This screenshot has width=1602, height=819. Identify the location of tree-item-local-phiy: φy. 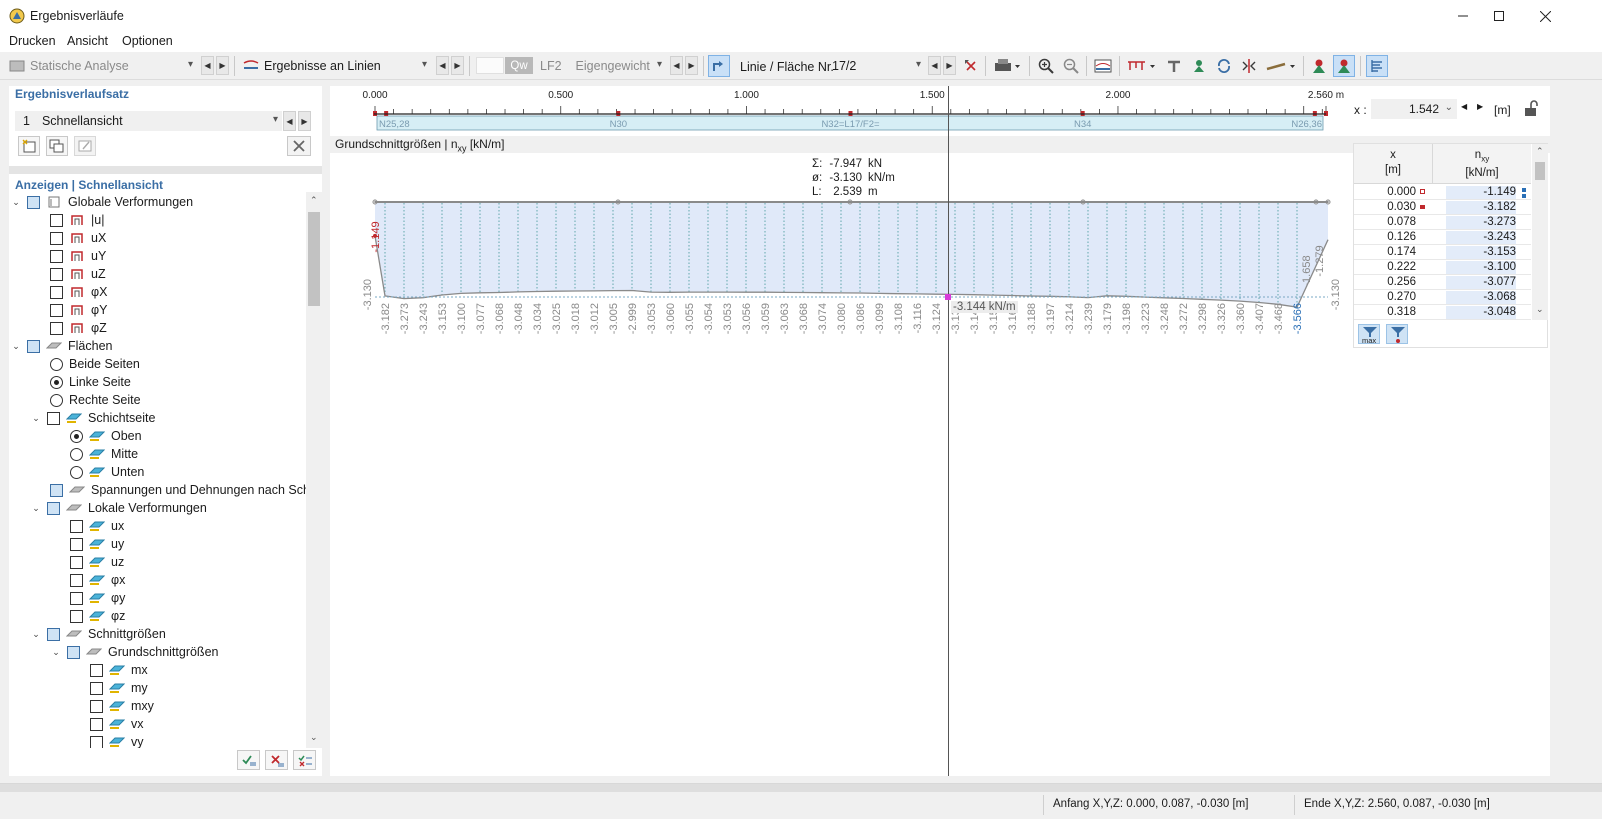
(97, 598).